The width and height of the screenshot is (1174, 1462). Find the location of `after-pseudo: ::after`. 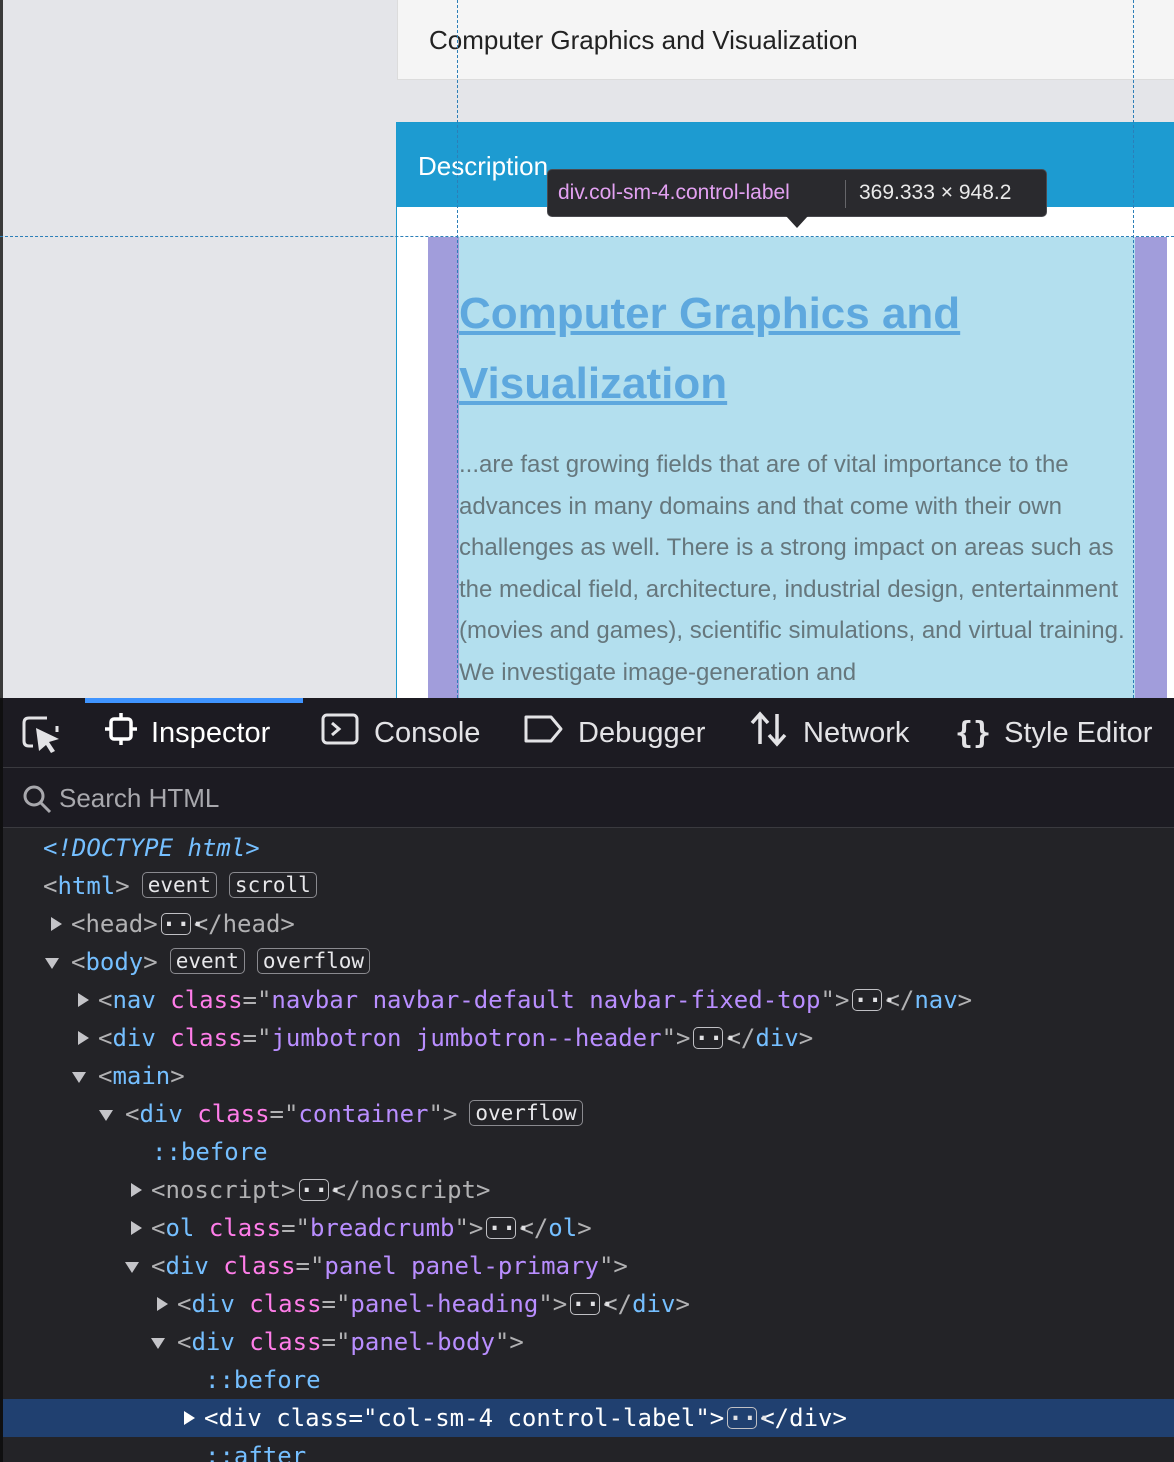

after-pseudo: ::after is located at coordinates (256, 1452).